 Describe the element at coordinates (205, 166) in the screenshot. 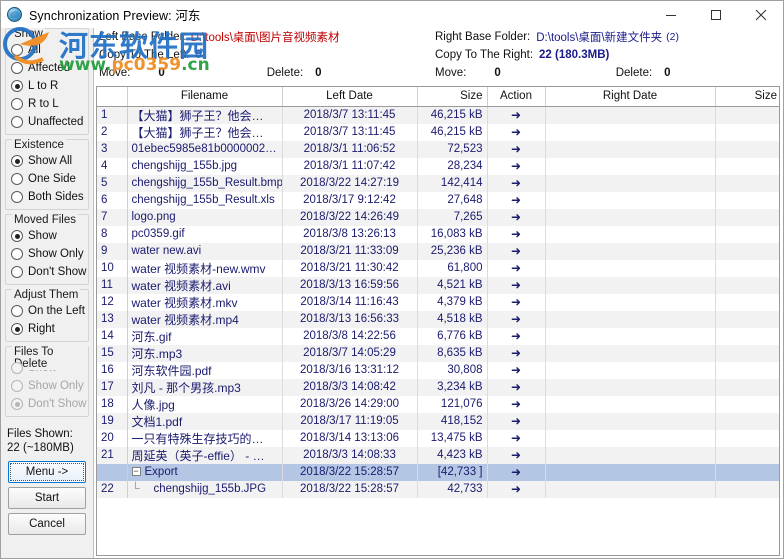

I see `row-filename-cell: chengshijg_155b.jpg` at that location.